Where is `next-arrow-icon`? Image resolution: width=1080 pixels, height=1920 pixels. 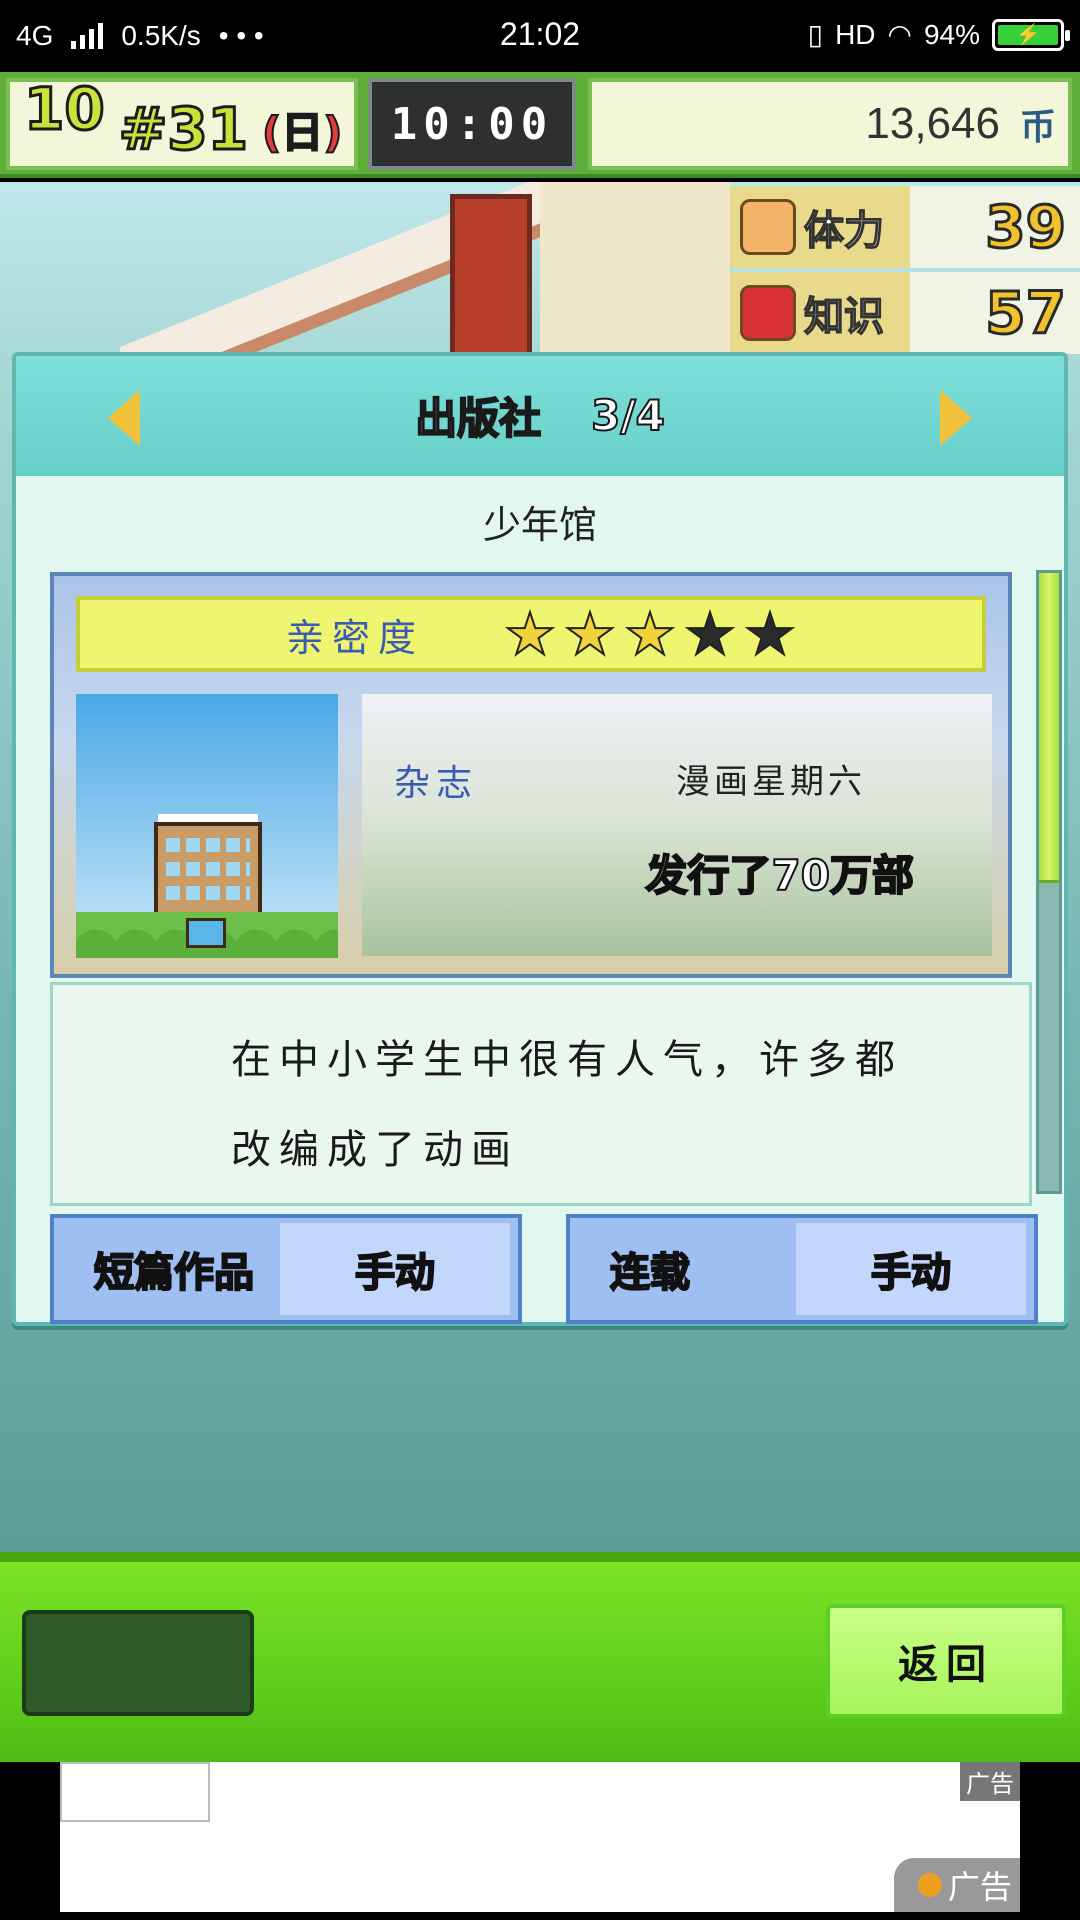
next-arrow-icon is located at coordinates (956, 418).